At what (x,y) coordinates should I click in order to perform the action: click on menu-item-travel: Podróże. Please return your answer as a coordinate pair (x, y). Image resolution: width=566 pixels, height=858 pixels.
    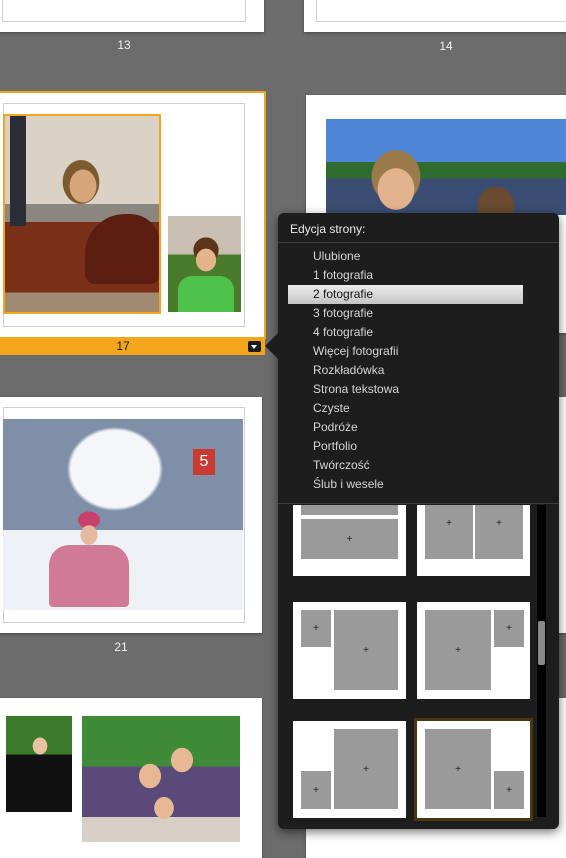
    Looking at the image, I should click on (405, 427).